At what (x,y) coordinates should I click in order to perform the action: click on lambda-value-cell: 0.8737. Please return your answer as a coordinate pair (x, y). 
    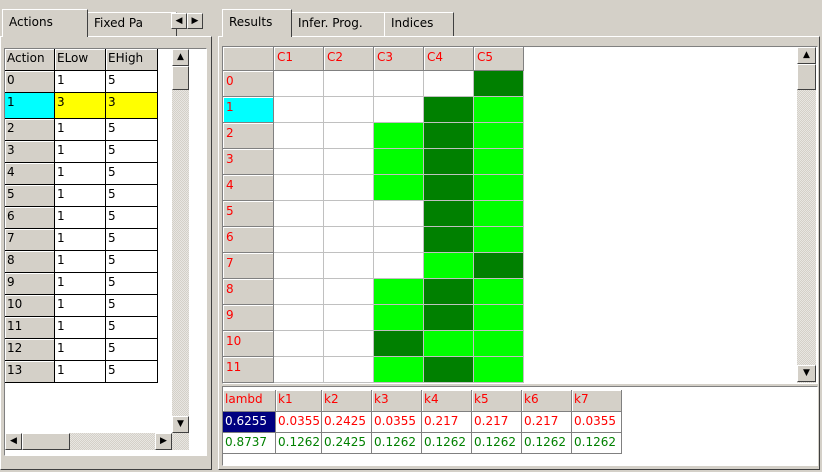
    Looking at the image, I should click on (249, 443).